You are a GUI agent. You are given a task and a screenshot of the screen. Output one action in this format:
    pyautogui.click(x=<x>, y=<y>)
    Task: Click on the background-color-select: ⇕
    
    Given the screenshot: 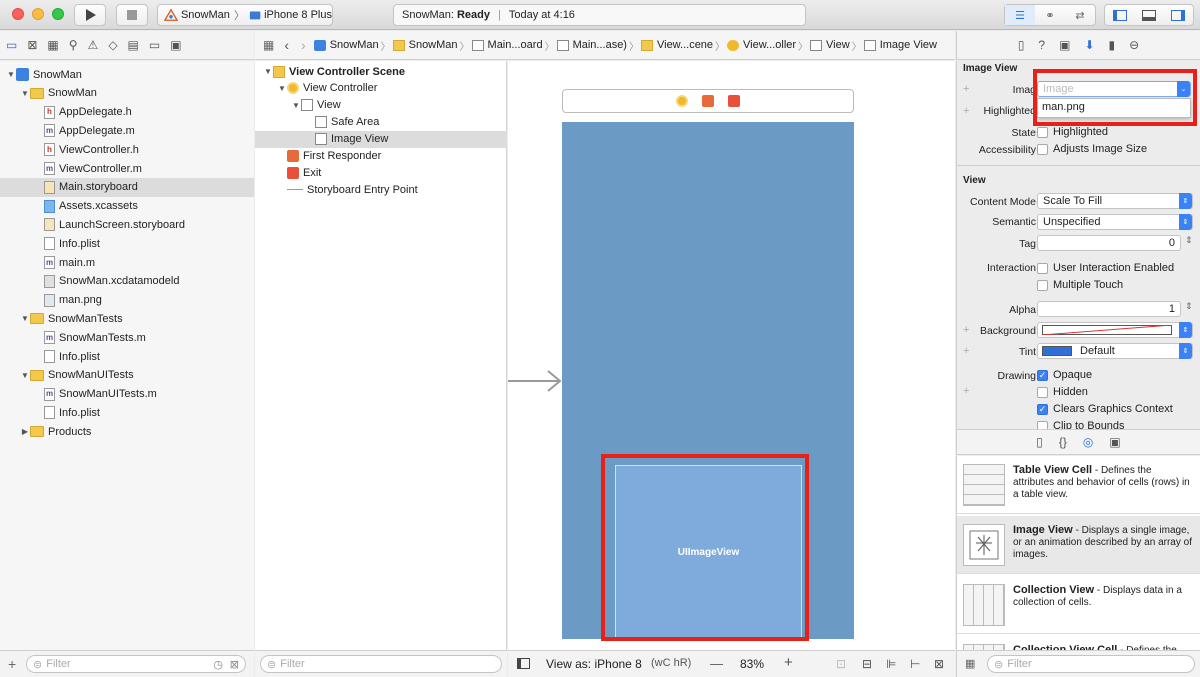 What is the action you would take?
    pyautogui.click(x=1115, y=330)
    